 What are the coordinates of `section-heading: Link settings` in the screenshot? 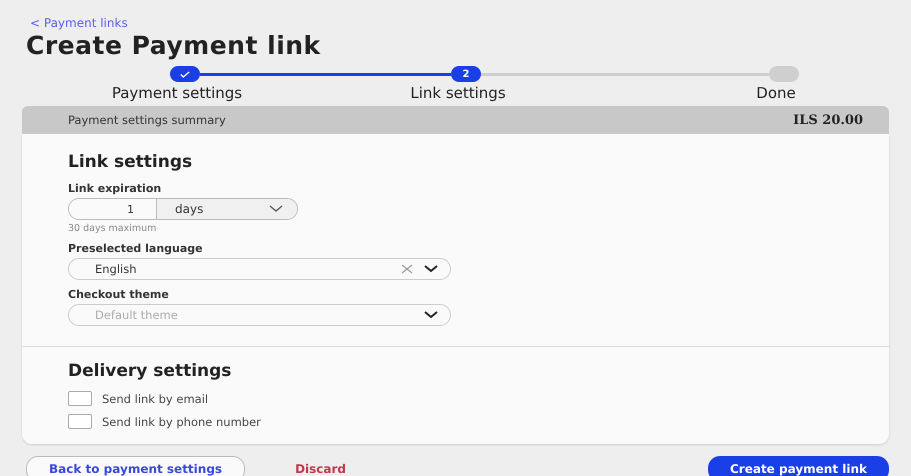 It's located at (130, 162).